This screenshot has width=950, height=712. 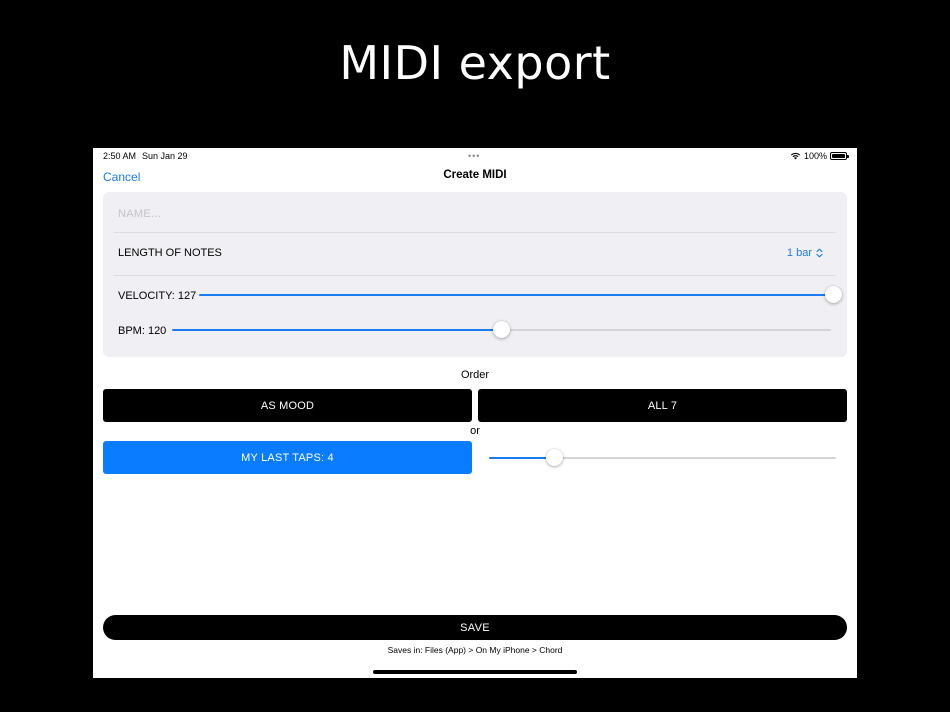 I want to click on home-indicator, so click(x=475, y=672).